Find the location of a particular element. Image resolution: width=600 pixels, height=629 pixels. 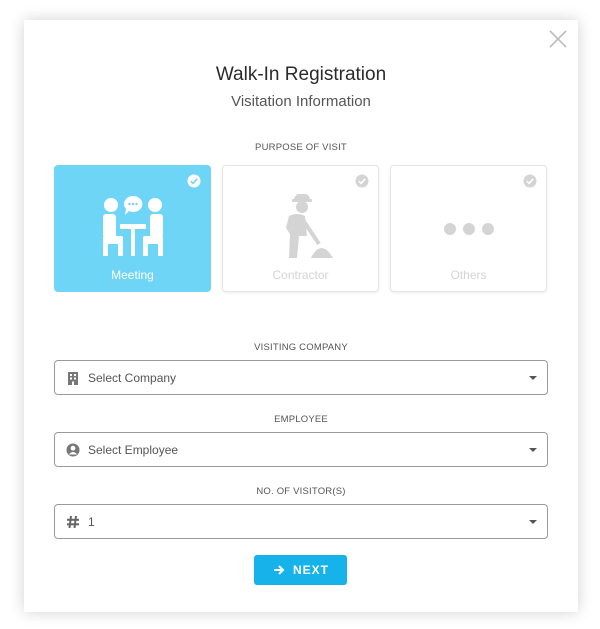

visitors-select: 1 is located at coordinates (301, 521).